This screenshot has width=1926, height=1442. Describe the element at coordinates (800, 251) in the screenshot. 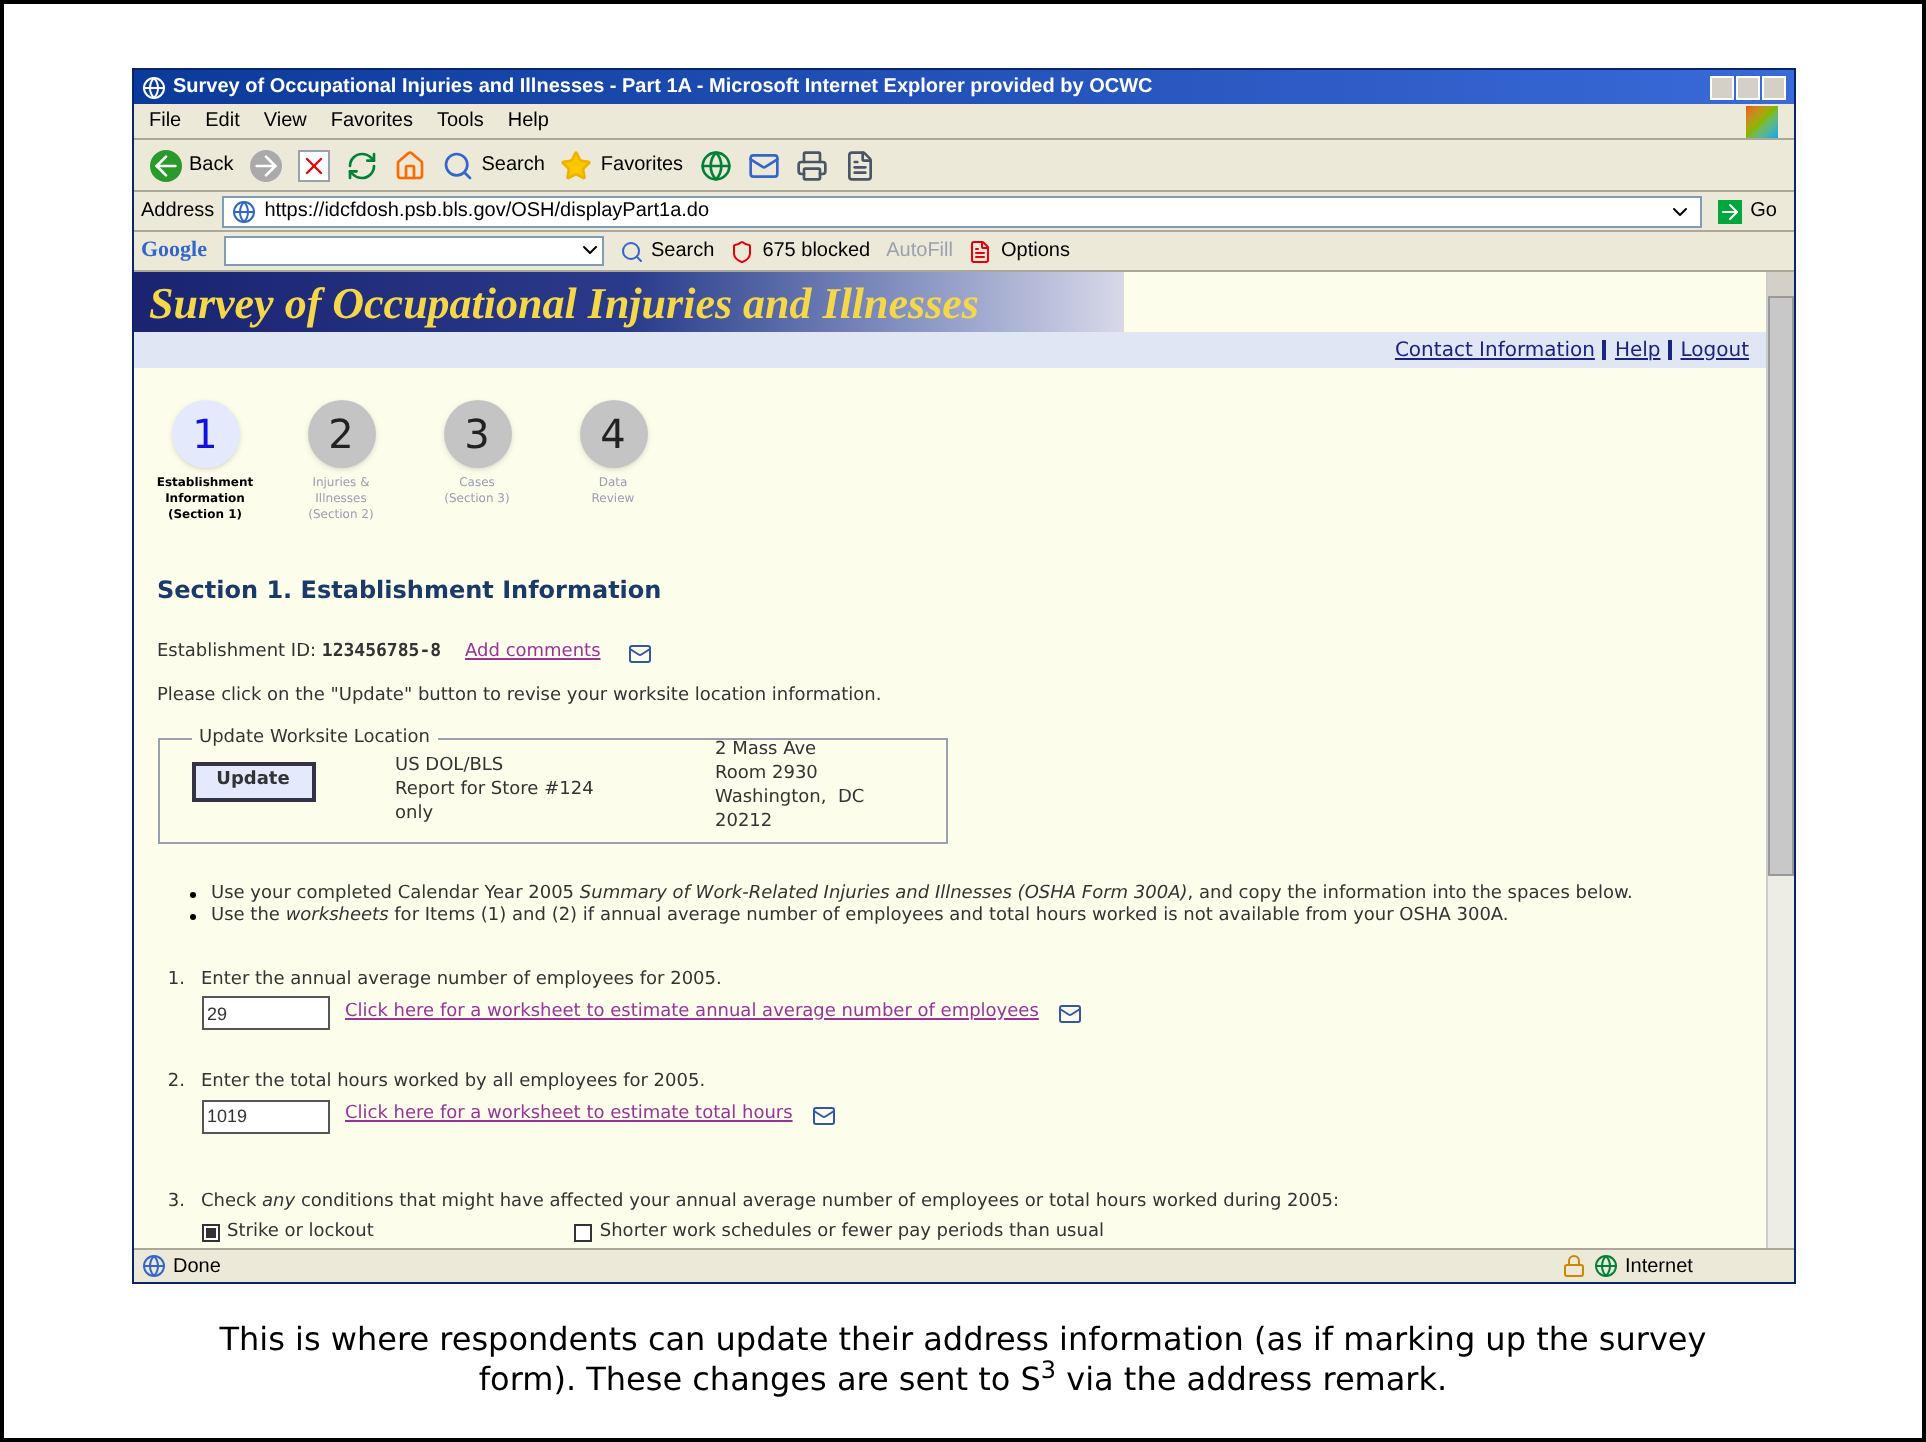

I see `popup-blocker-button: 675 blocked` at that location.